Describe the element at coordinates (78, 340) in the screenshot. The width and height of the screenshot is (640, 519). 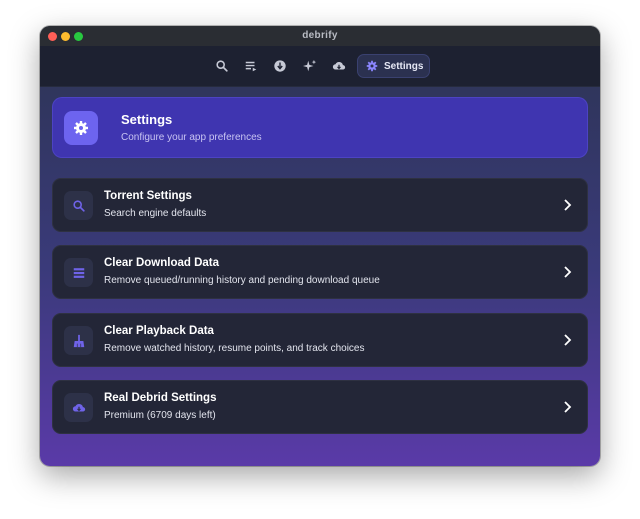
I see `broom-icon` at that location.